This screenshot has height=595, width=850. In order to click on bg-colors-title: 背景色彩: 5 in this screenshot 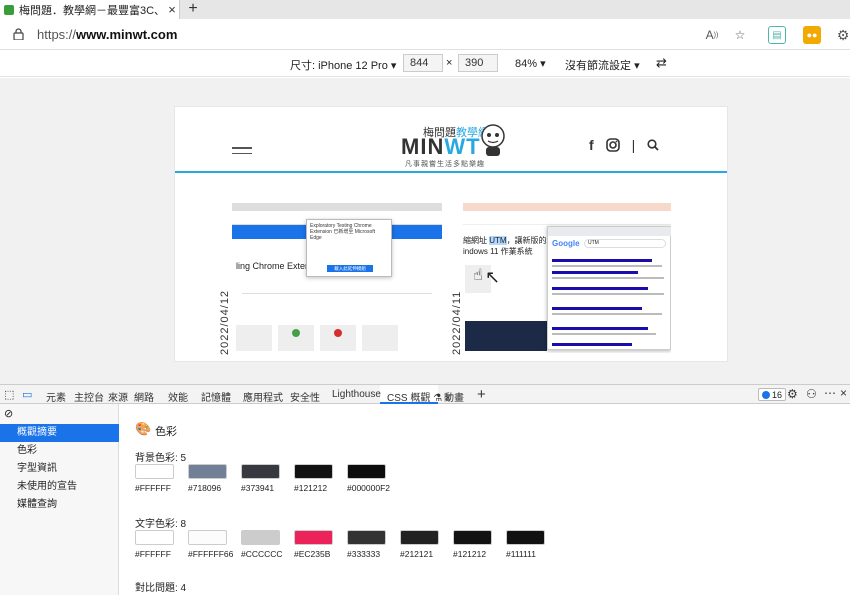, I will do `click(161, 458)`.